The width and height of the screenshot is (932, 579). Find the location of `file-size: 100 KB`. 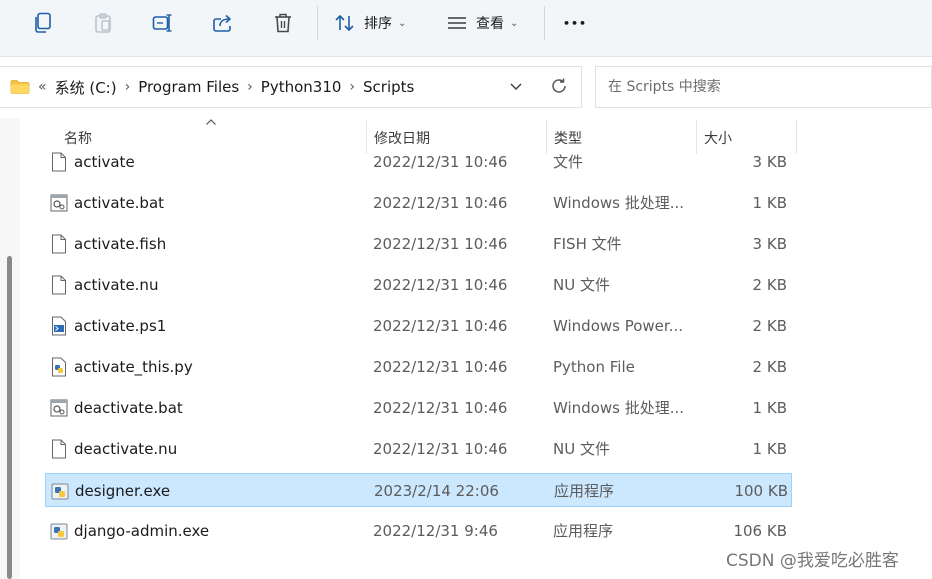

file-size: 100 KB is located at coordinates (761, 491).